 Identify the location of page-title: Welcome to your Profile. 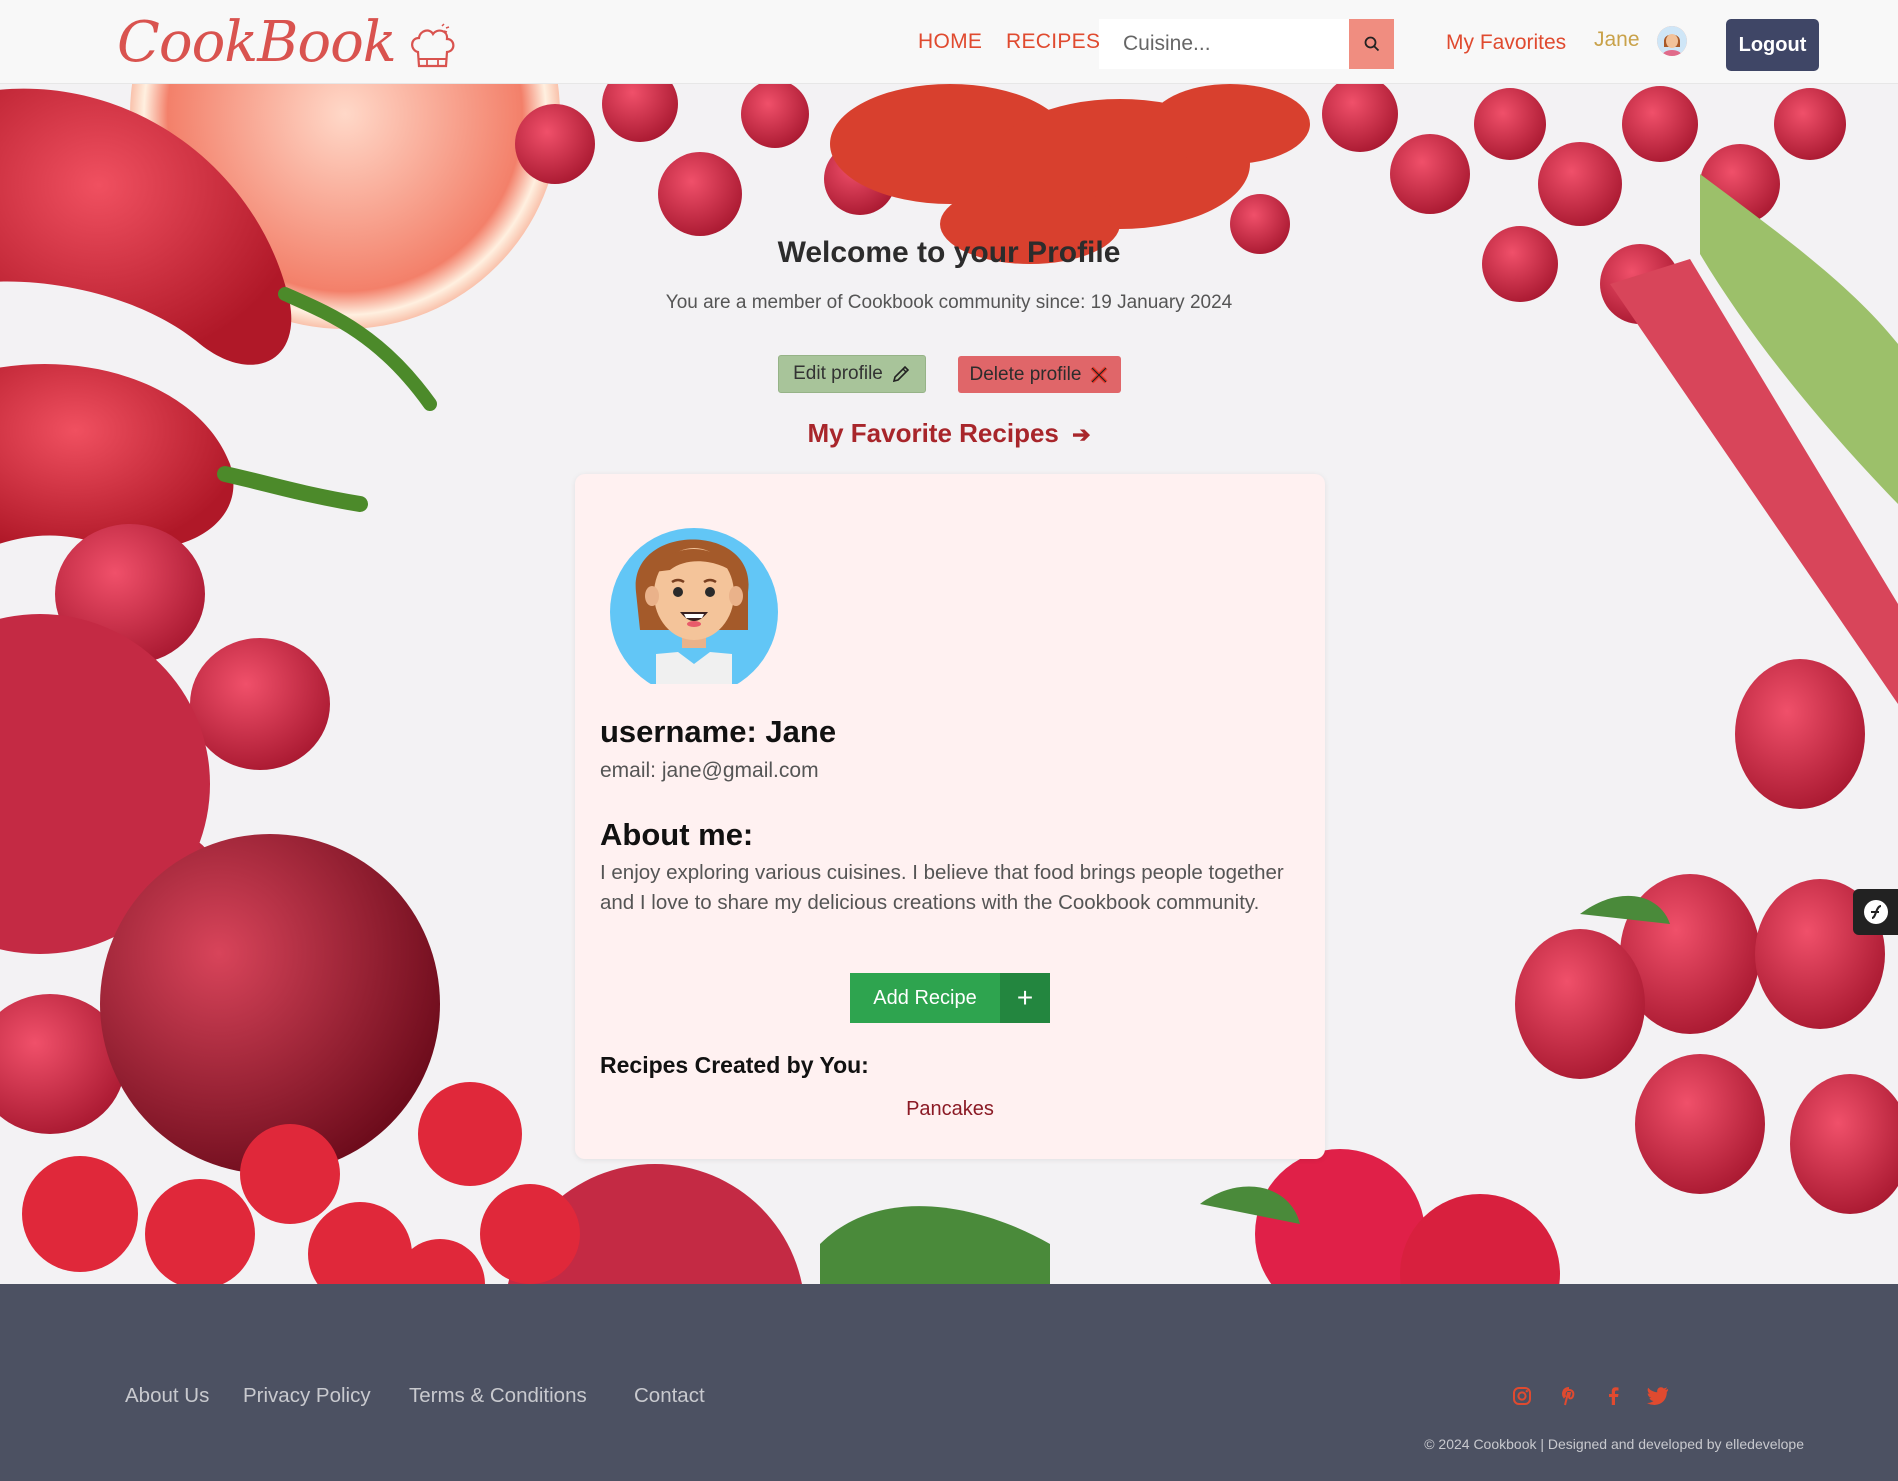
(949, 252).